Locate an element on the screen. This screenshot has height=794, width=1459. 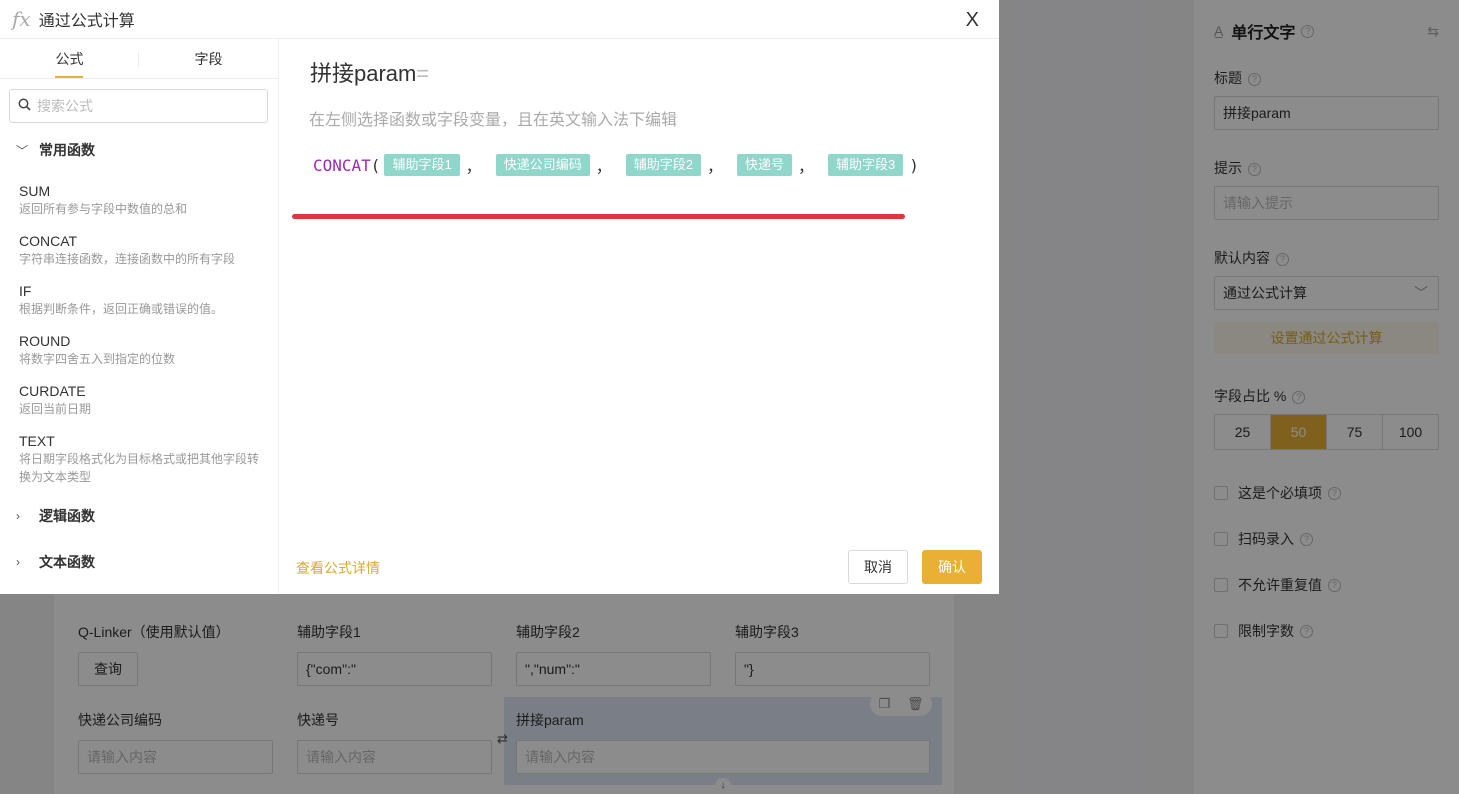
function-item-sum: SUM 返回所有参与字段中数值的总和 is located at coordinates (139, 200).